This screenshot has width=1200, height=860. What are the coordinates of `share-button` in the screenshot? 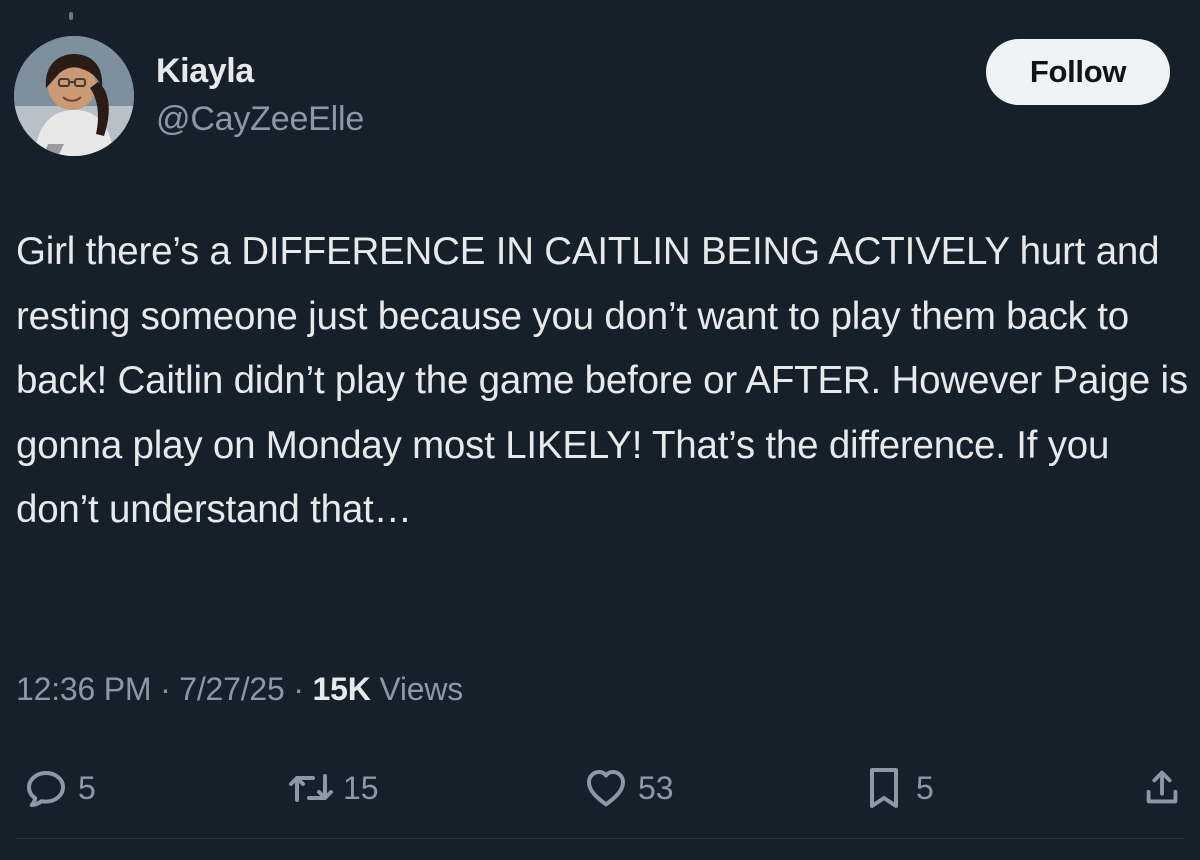 It's located at (1162, 788).